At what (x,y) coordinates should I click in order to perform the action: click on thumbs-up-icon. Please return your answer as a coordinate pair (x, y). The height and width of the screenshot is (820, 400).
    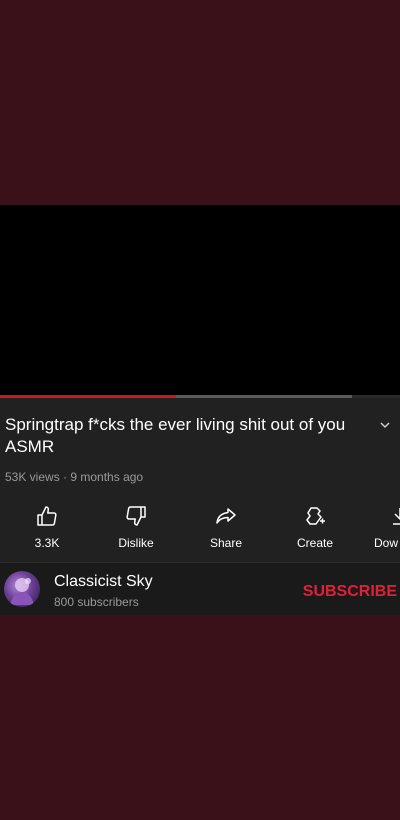
    Looking at the image, I should click on (47, 516).